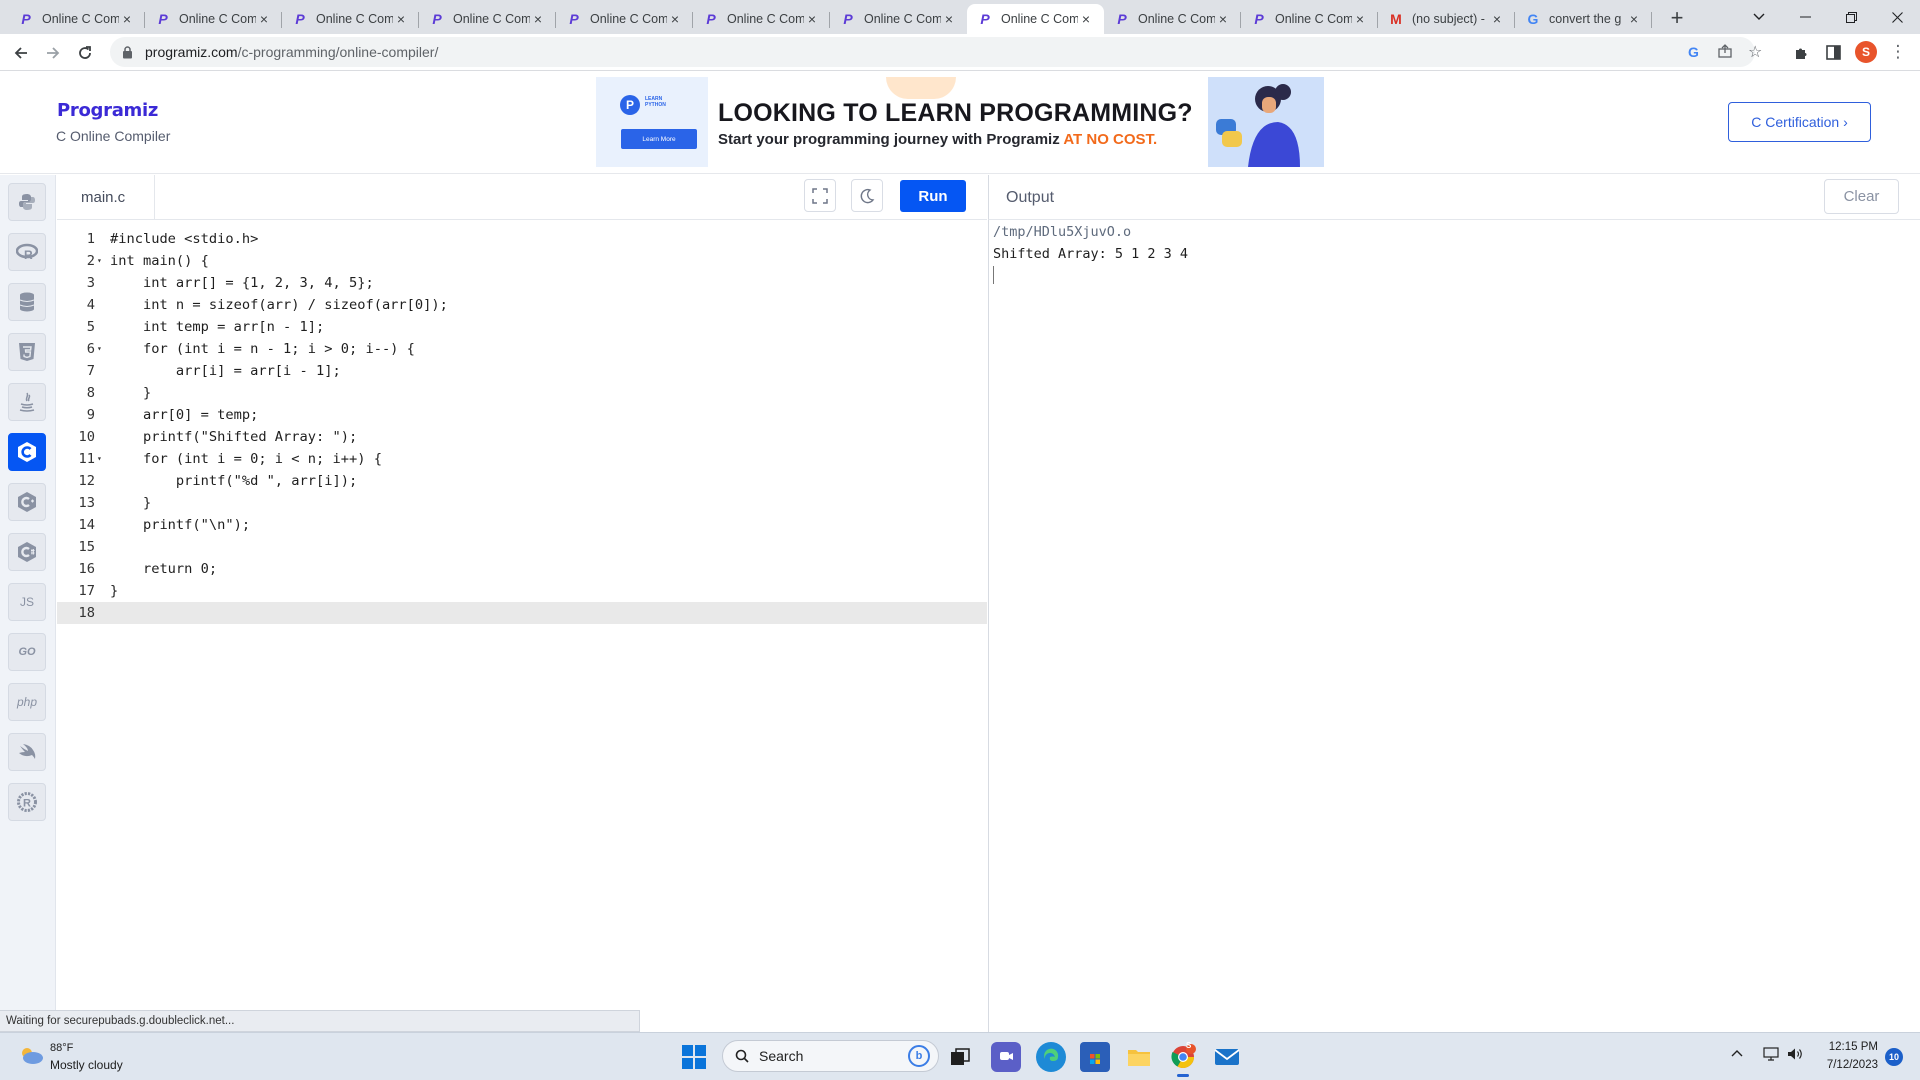  Describe the element at coordinates (522, 305) in the screenshot. I see `code-line: 4 int n = sizeof(arr) / sizeof(arr[0]);` at that location.